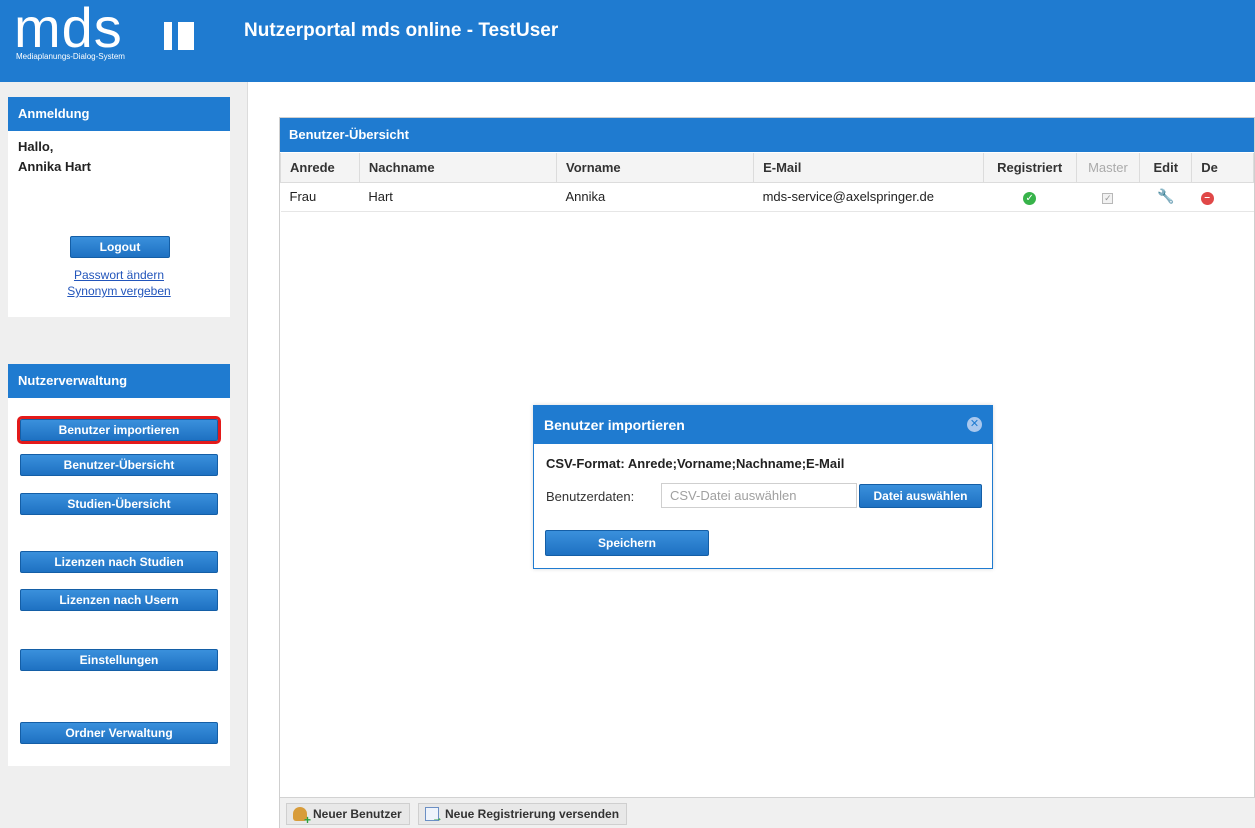 The width and height of the screenshot is (1255, 828). I want to click on column-header-email: E-Mail, so click(868, 168).